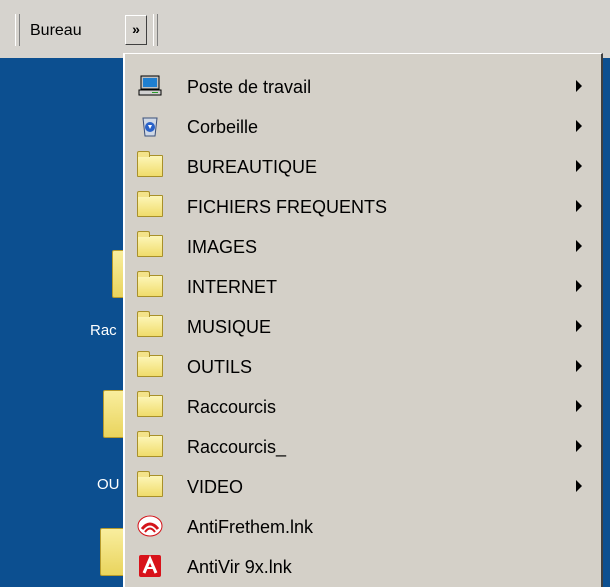 This screenshot has width=610, height=587. I want to click on menu-item-label: Corbeille, so click(223, 127).